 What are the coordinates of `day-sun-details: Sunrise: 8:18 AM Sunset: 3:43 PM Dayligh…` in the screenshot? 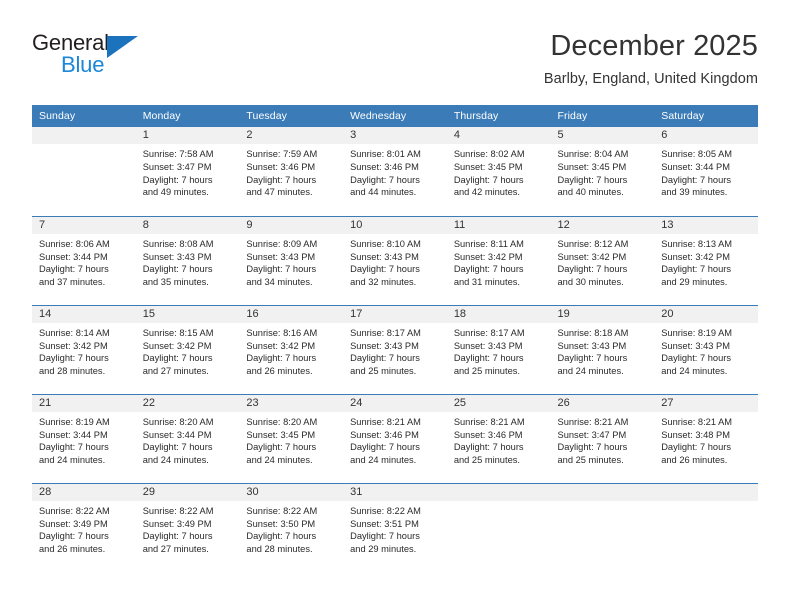 It's located at (593, 351).